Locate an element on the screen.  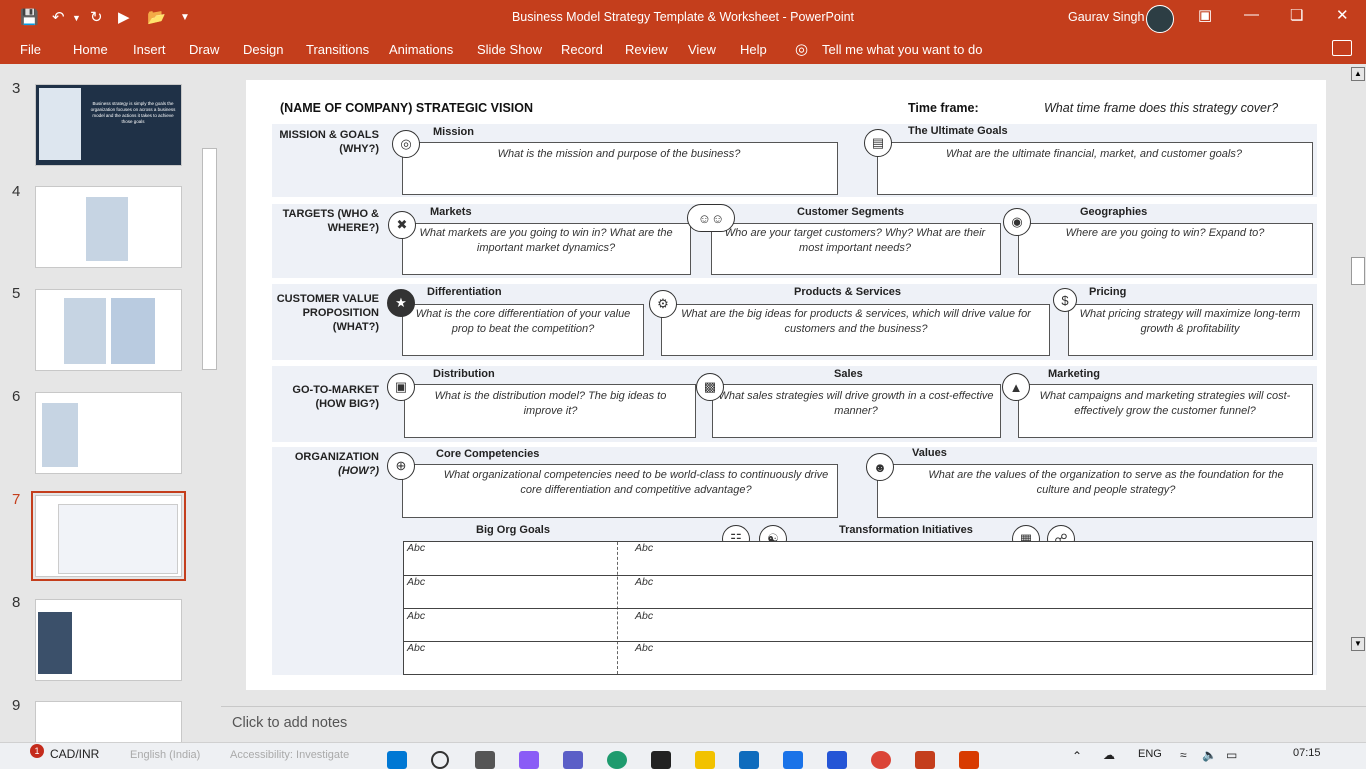
tab-transitions: Transitions is located at coordinates (337, 49).